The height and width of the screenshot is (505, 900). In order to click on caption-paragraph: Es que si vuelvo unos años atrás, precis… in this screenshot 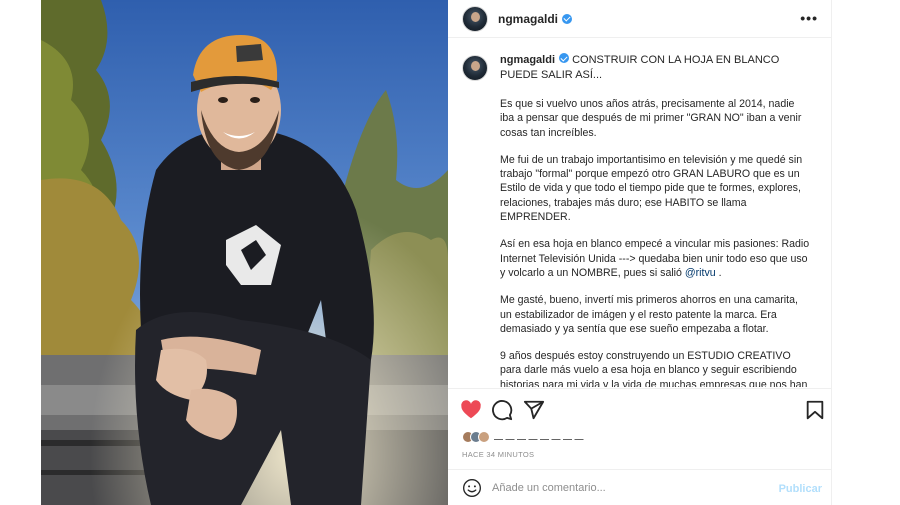, I will do `click(651, 118)`.